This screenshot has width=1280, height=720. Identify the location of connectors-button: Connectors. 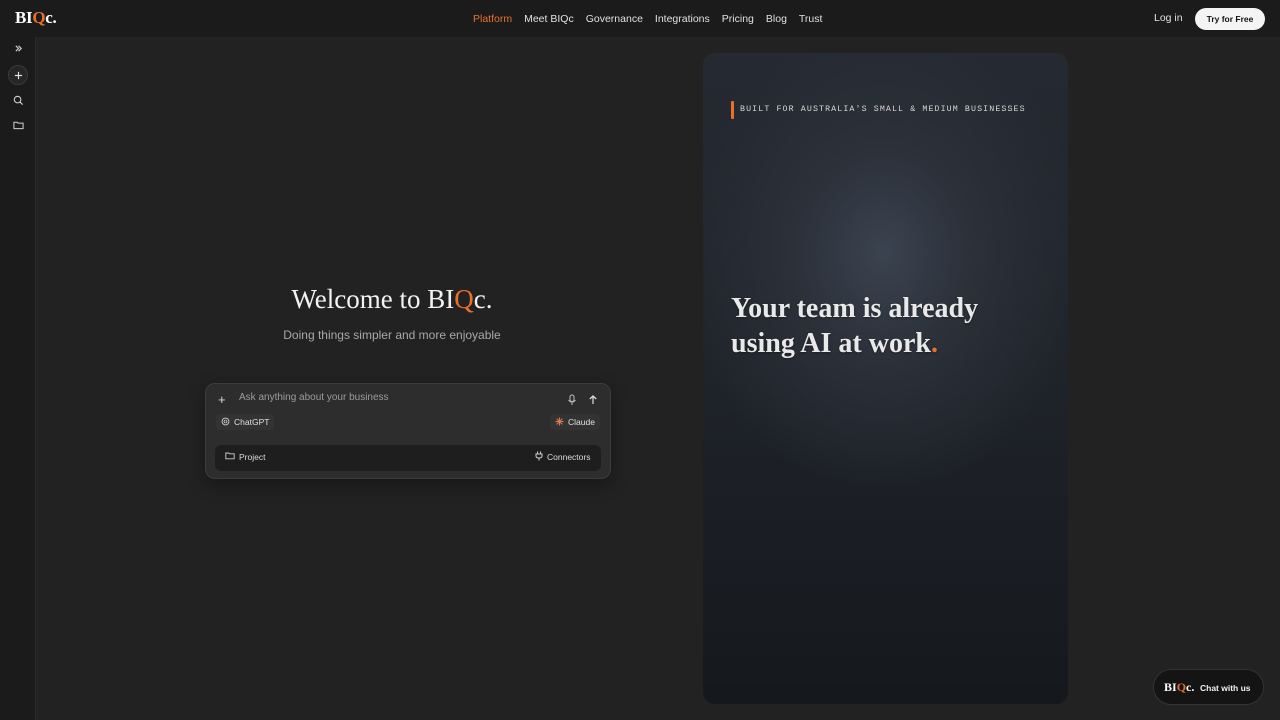
(562, 457).